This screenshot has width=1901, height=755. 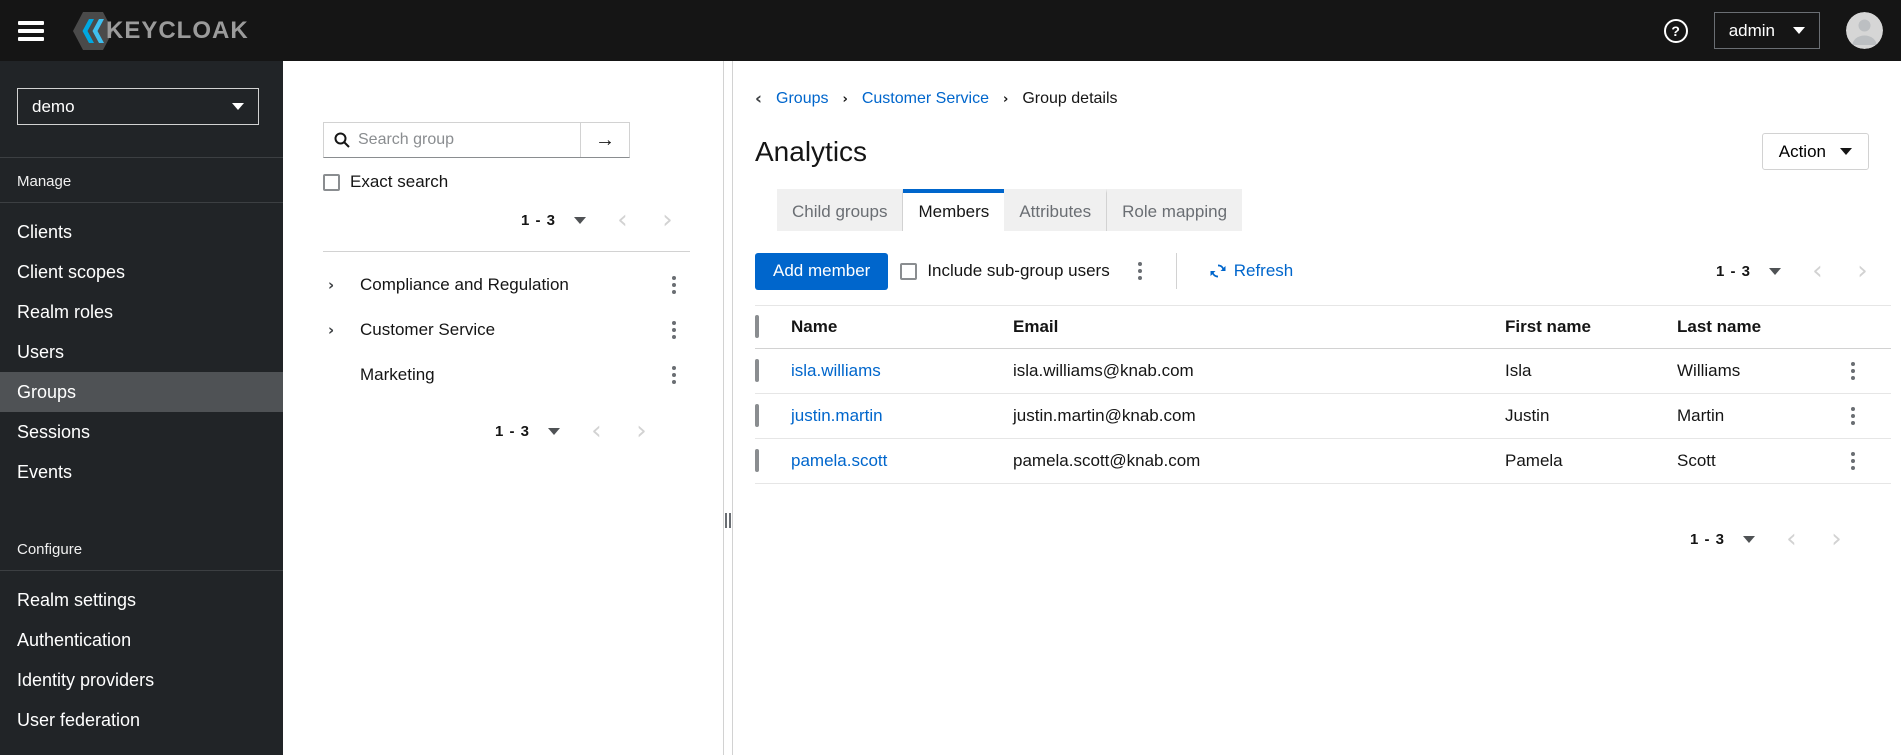 What do you see at coordinates (141, 232) in the screenshot?
I see `sidebar-item-clients: Clients` at bounding box center [141, 232].